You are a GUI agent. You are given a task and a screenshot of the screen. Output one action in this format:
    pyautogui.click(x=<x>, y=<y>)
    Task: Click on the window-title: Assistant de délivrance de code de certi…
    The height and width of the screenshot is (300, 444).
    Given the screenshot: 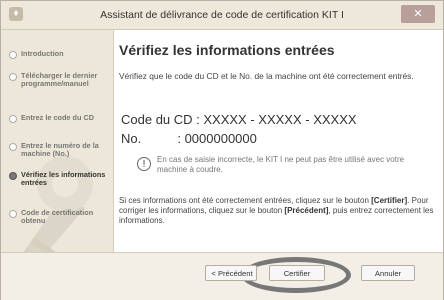 What is the action you would take?
    pyautogui.click(x=222, y=15)
    